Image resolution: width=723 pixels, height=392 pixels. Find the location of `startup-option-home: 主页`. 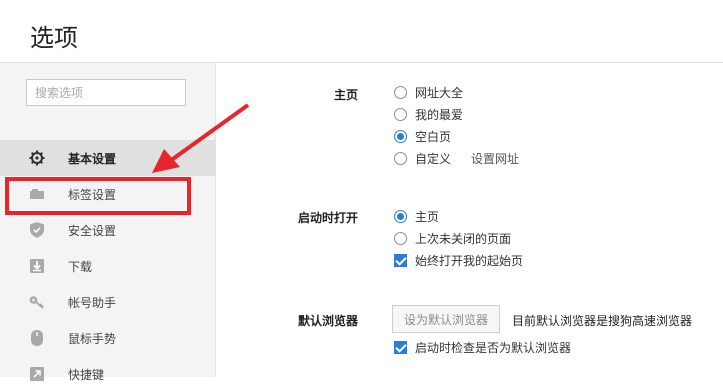

startup-option-home: 主页 is located at coordinates (416, 216).